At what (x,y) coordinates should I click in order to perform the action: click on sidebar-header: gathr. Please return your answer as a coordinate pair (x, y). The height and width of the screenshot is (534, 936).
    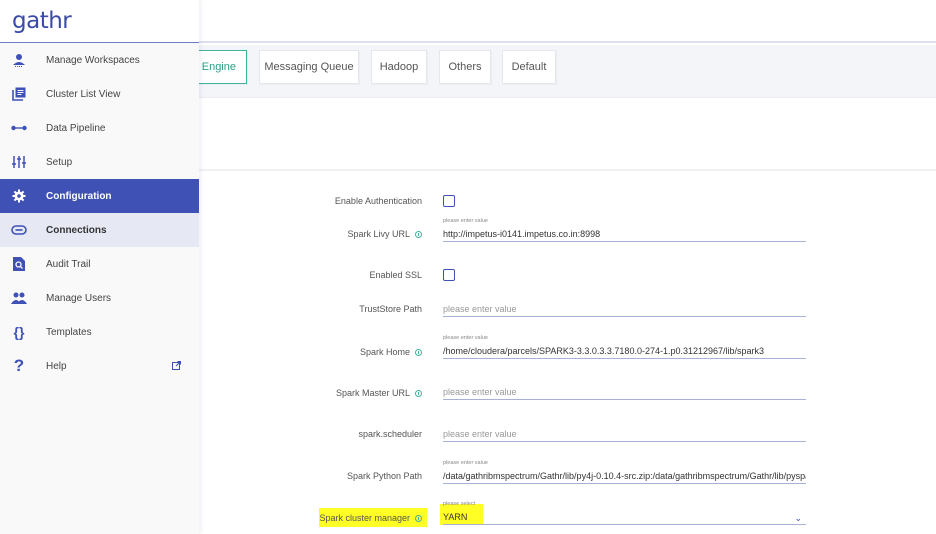
    Looking at the image, I should click on (99, 21).